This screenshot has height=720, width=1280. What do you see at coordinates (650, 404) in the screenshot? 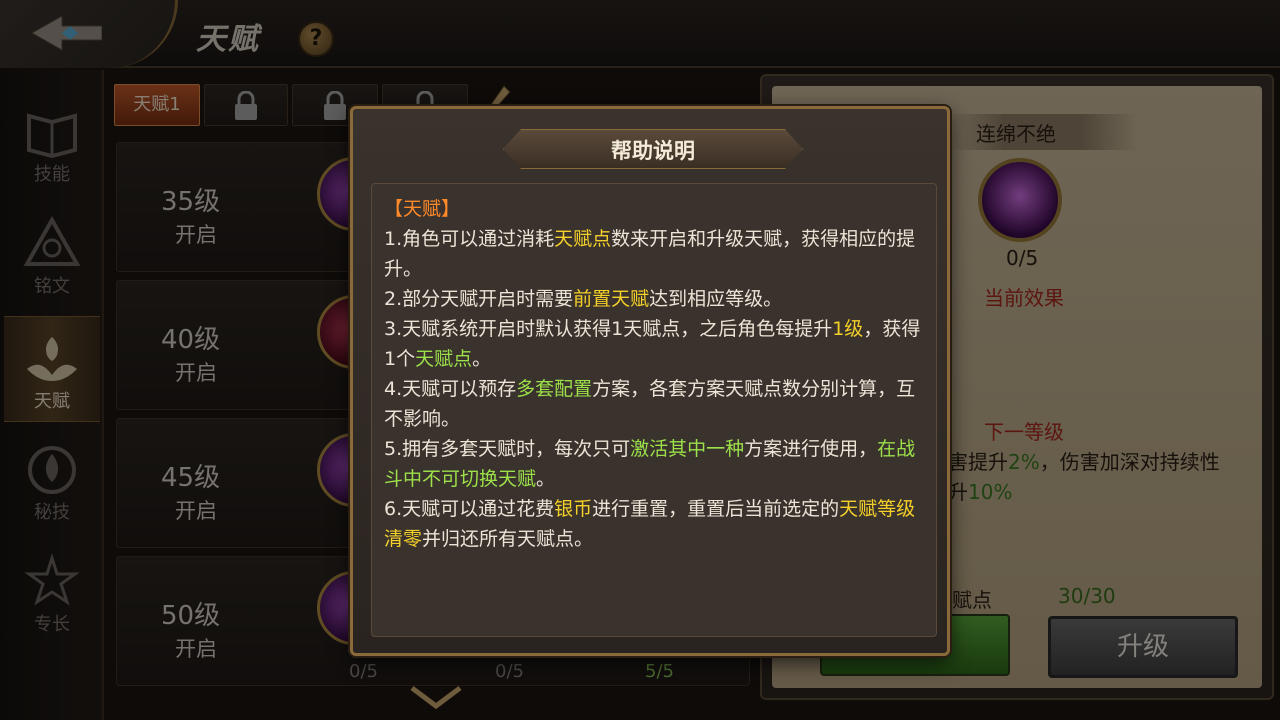
I see `help-item-4: 4.天赋可以预存多套配置方案，各套方案天赋点数分别计算，互不影响。` at bounding box center [650, 404].